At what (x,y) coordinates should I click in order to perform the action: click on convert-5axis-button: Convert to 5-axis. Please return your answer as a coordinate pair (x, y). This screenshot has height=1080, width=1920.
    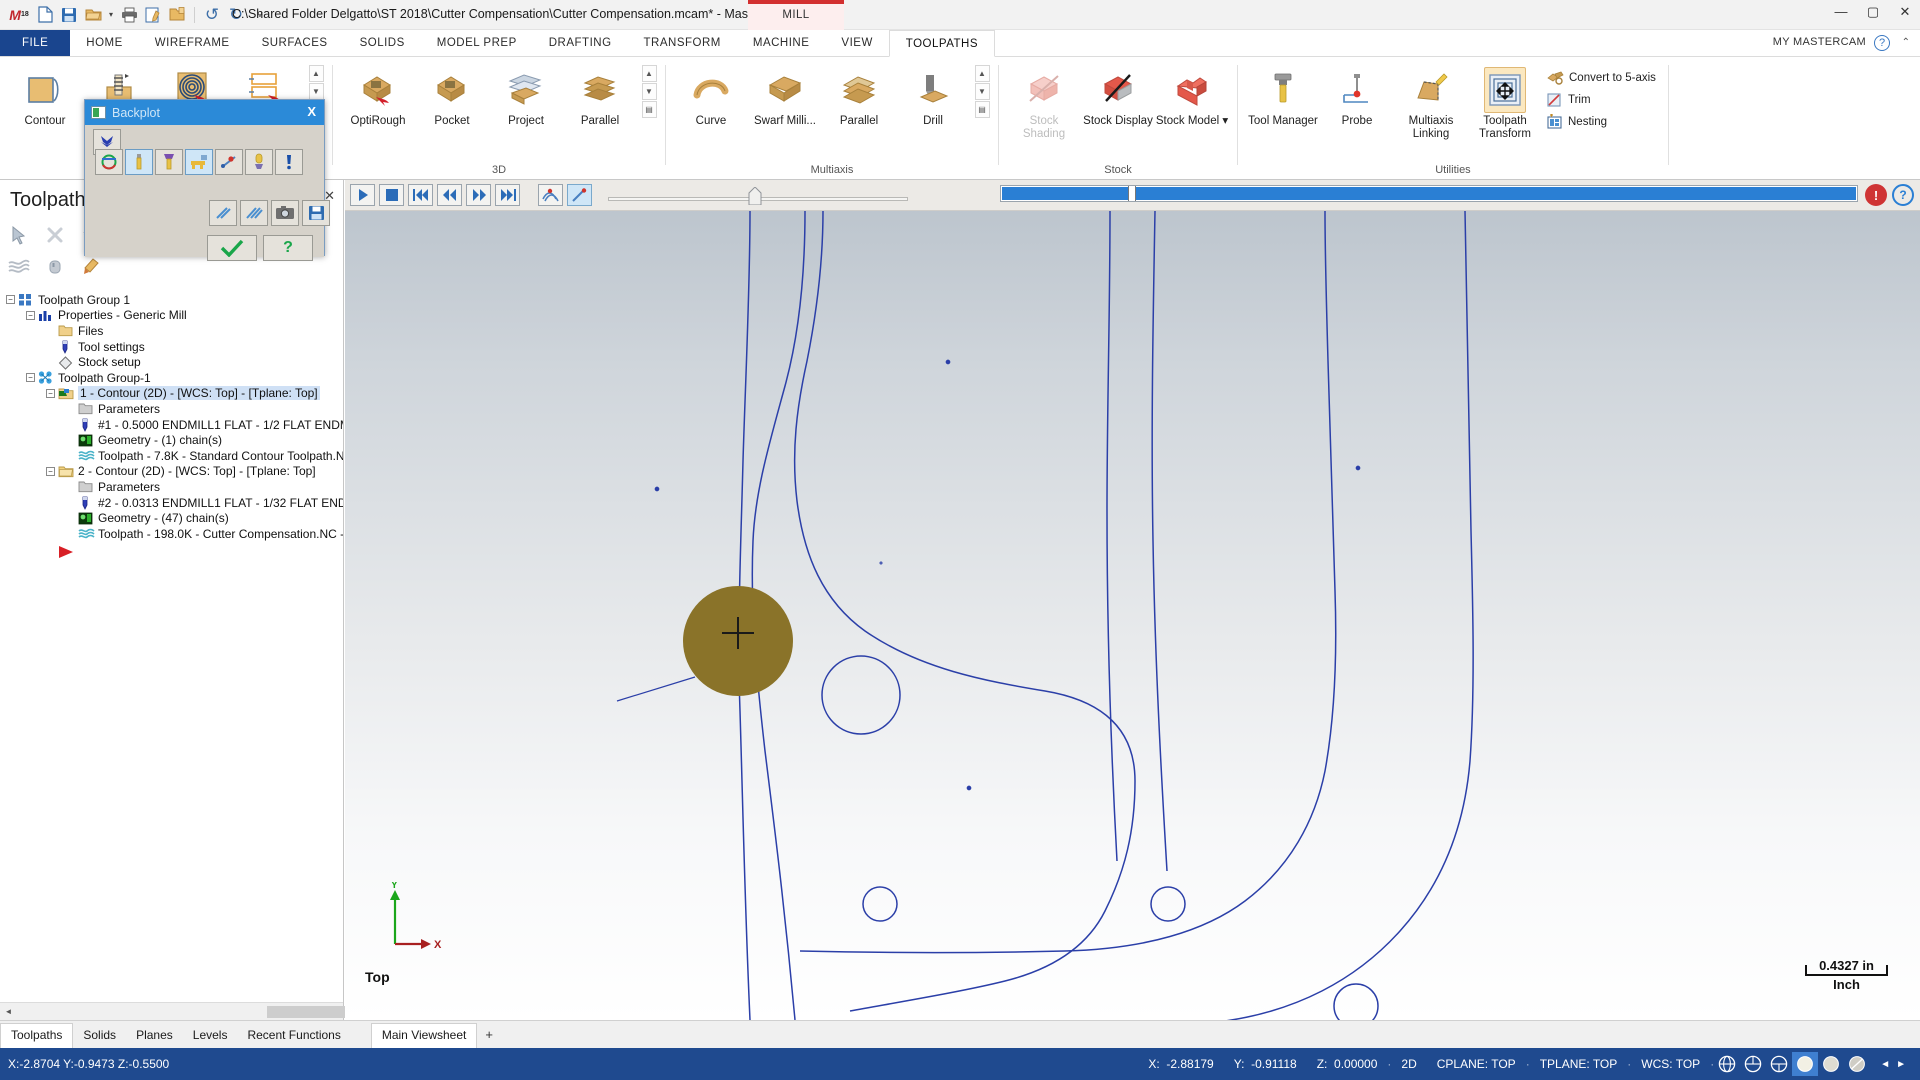
    Looking at the image, I should click on (1601, 78).